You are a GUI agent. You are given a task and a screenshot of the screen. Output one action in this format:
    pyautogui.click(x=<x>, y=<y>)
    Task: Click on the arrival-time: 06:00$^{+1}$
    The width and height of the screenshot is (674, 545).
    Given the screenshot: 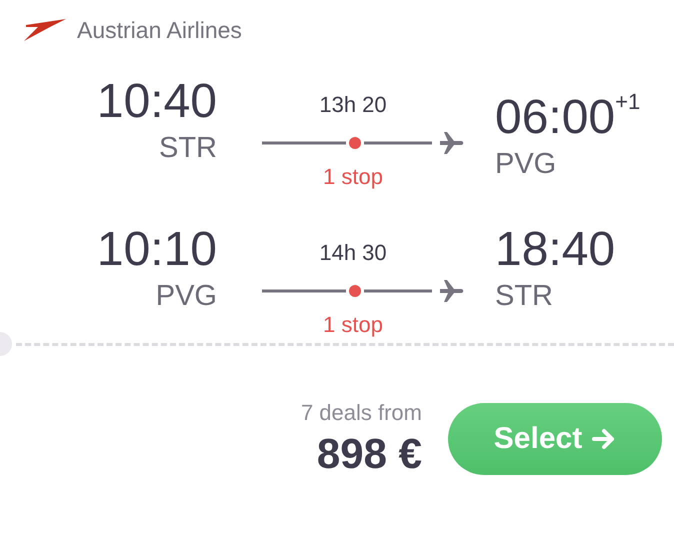 What is the action you would take?
    pyautogui.click(x=567, y=116)
    